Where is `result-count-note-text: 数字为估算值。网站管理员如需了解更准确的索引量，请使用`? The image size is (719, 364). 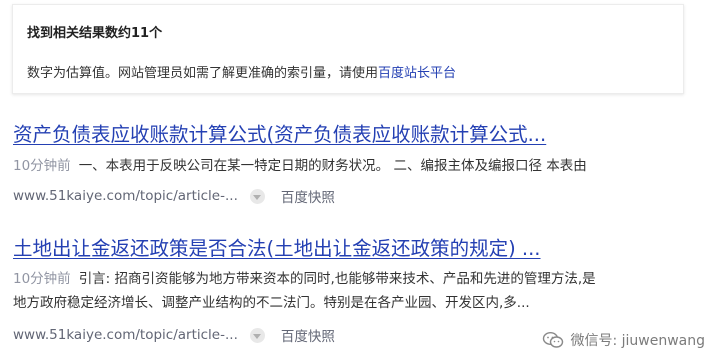
result-count-note-text: 数字为估算值。网站管理员如需了解更准确的索引量，请使用 is located at coordinates (203, 73).